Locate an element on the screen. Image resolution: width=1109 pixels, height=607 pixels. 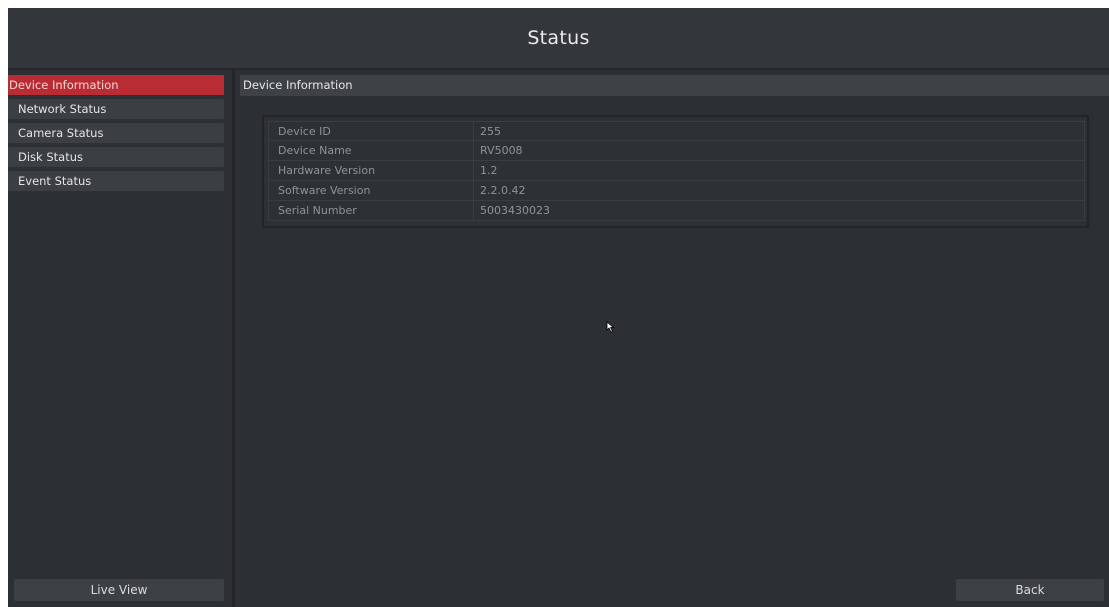
device-name-label: Device Name is located at coordinates (371, 150).